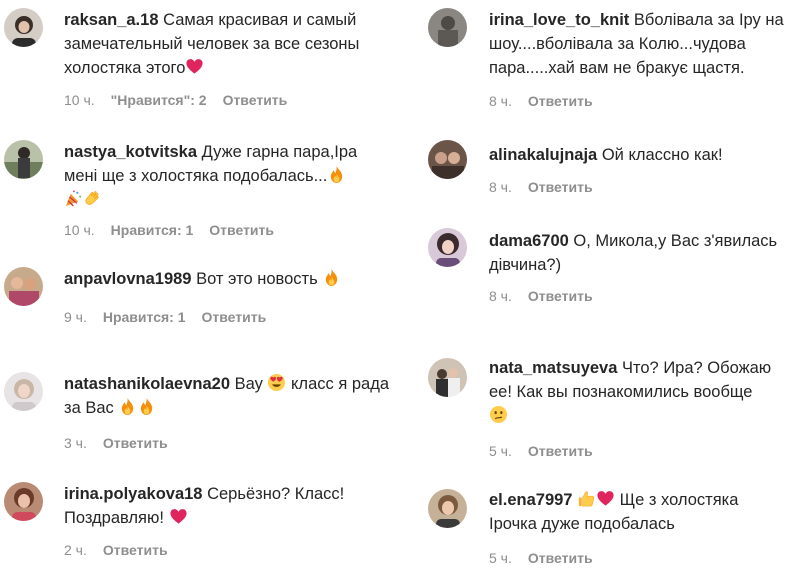  Describe the element at coordinates (75, 443) in the screenshot. I see `comment-time: 3 ч.` at that location.